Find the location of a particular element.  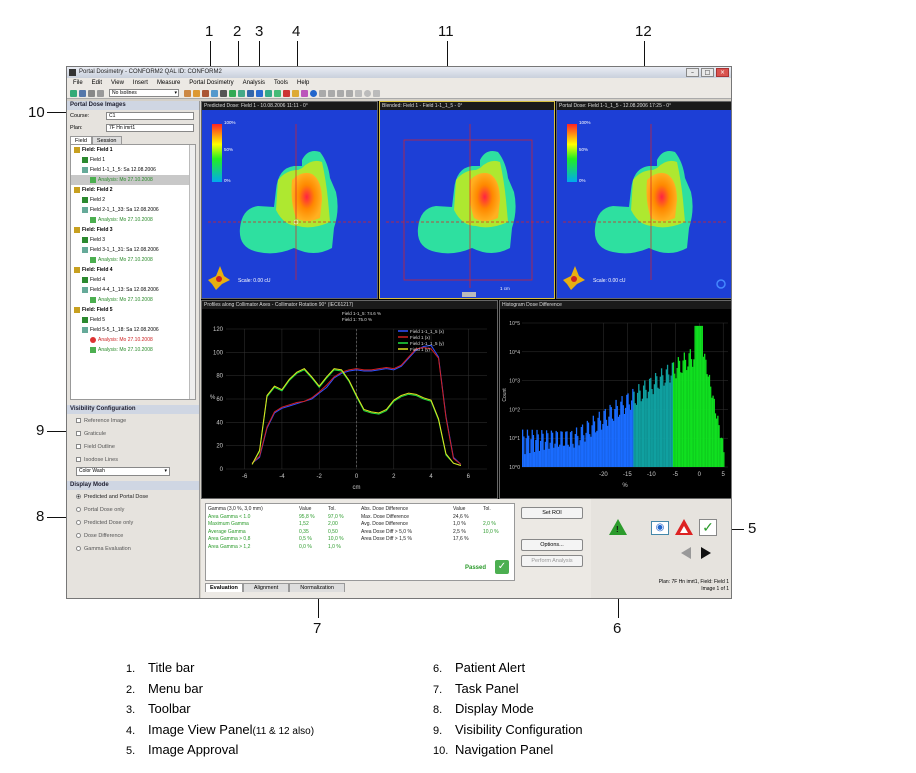

menu-help: Help is located at coordinates (303, 83).